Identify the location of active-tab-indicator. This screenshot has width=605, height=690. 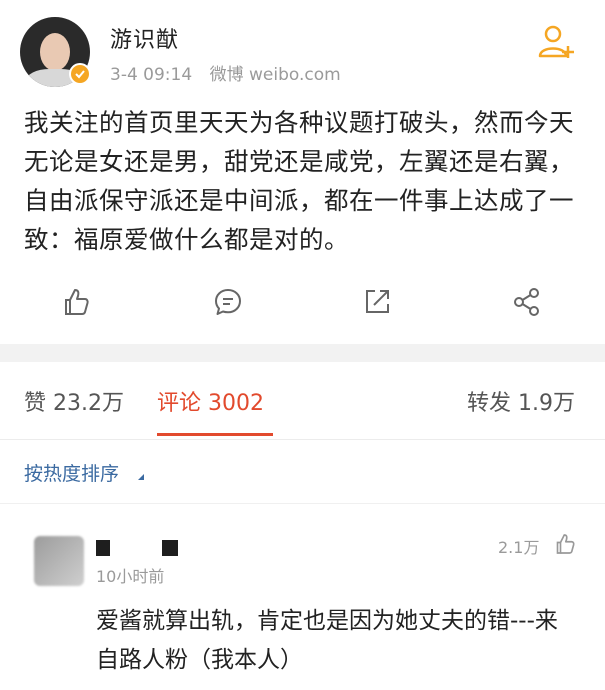
(215, 434).